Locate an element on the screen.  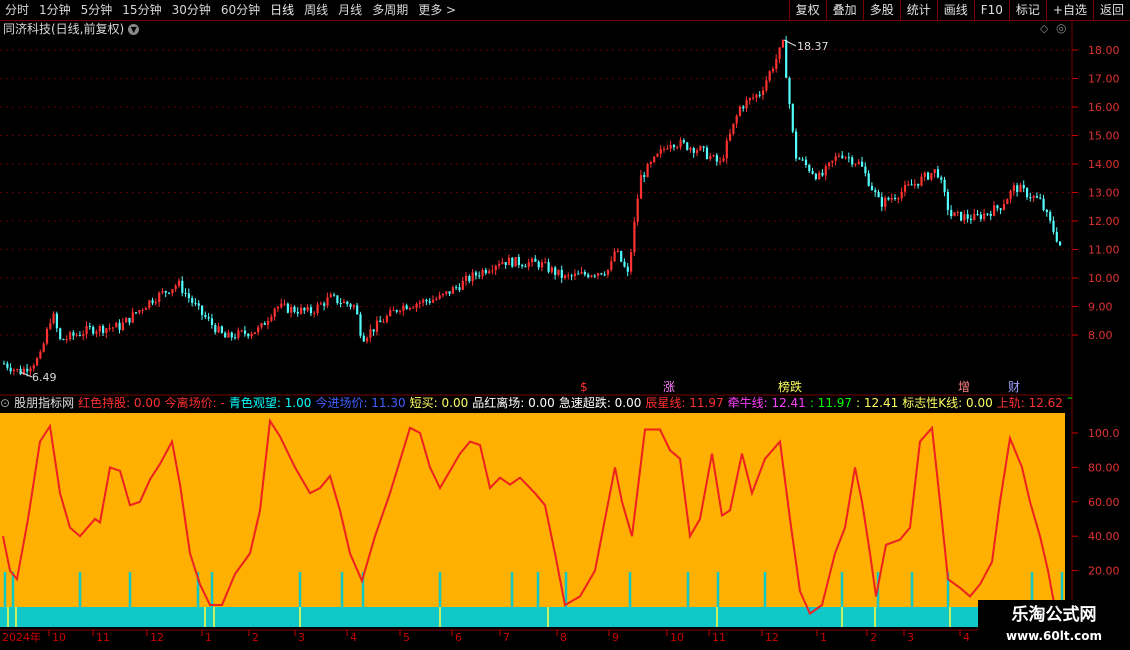
indicator-field-11: 标志性K线: 0.00 is located at coordinates (947, 403).